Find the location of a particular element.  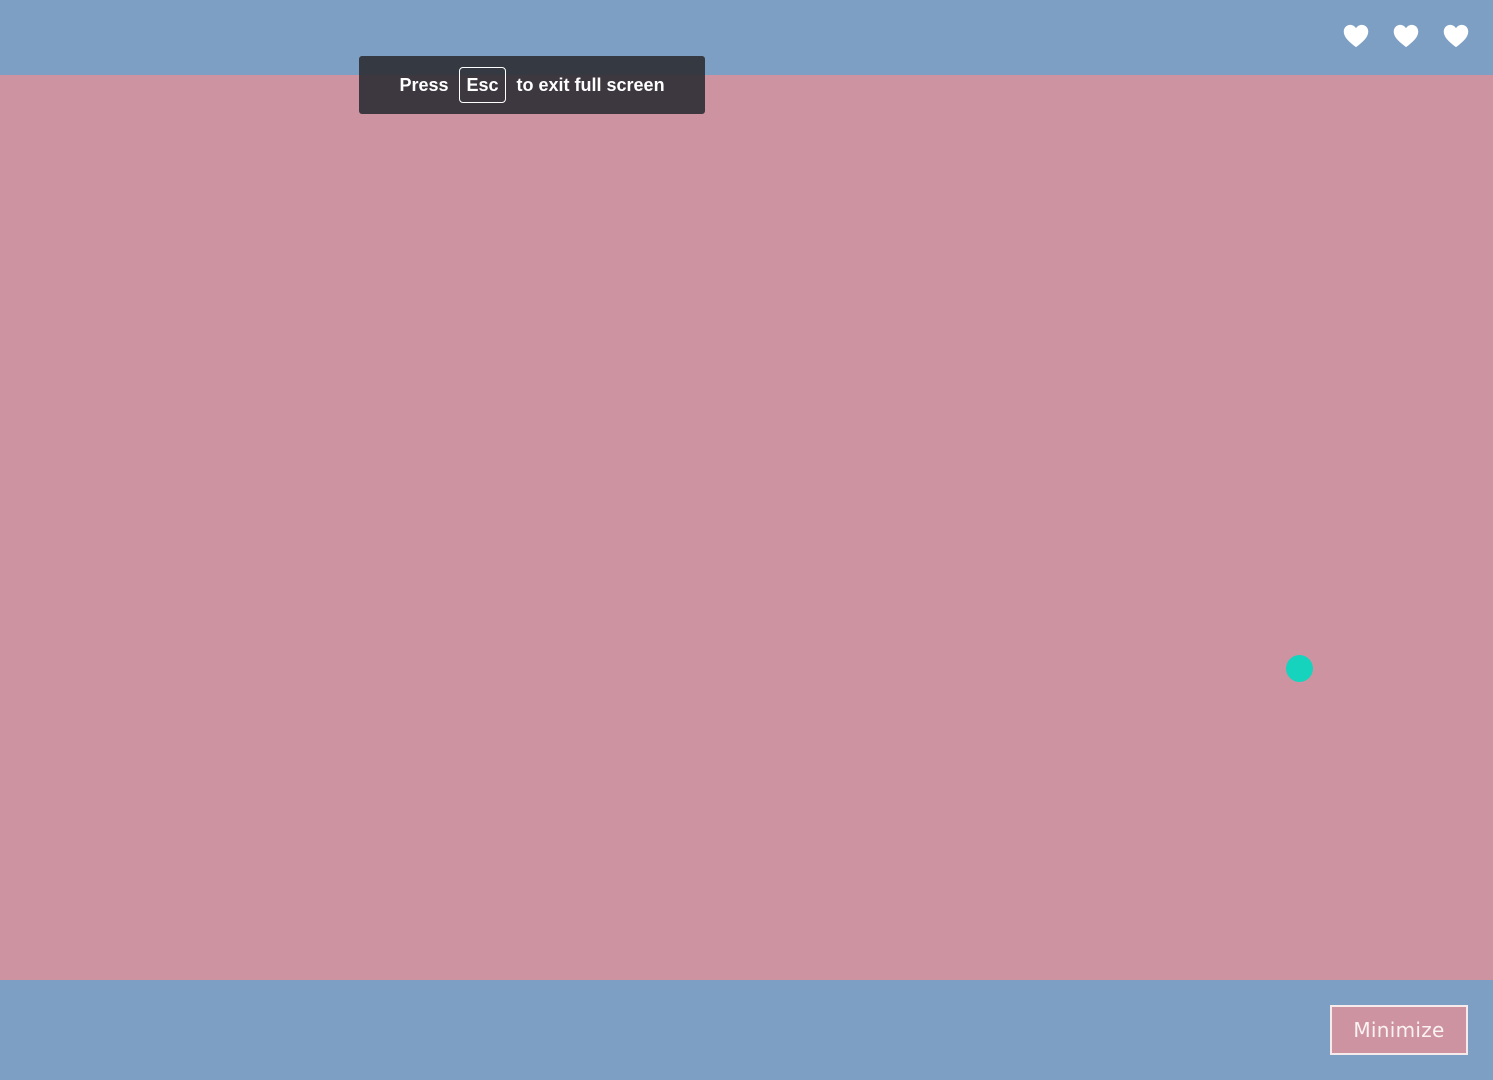

lives-indicator is located at coordinates (1406, 36).